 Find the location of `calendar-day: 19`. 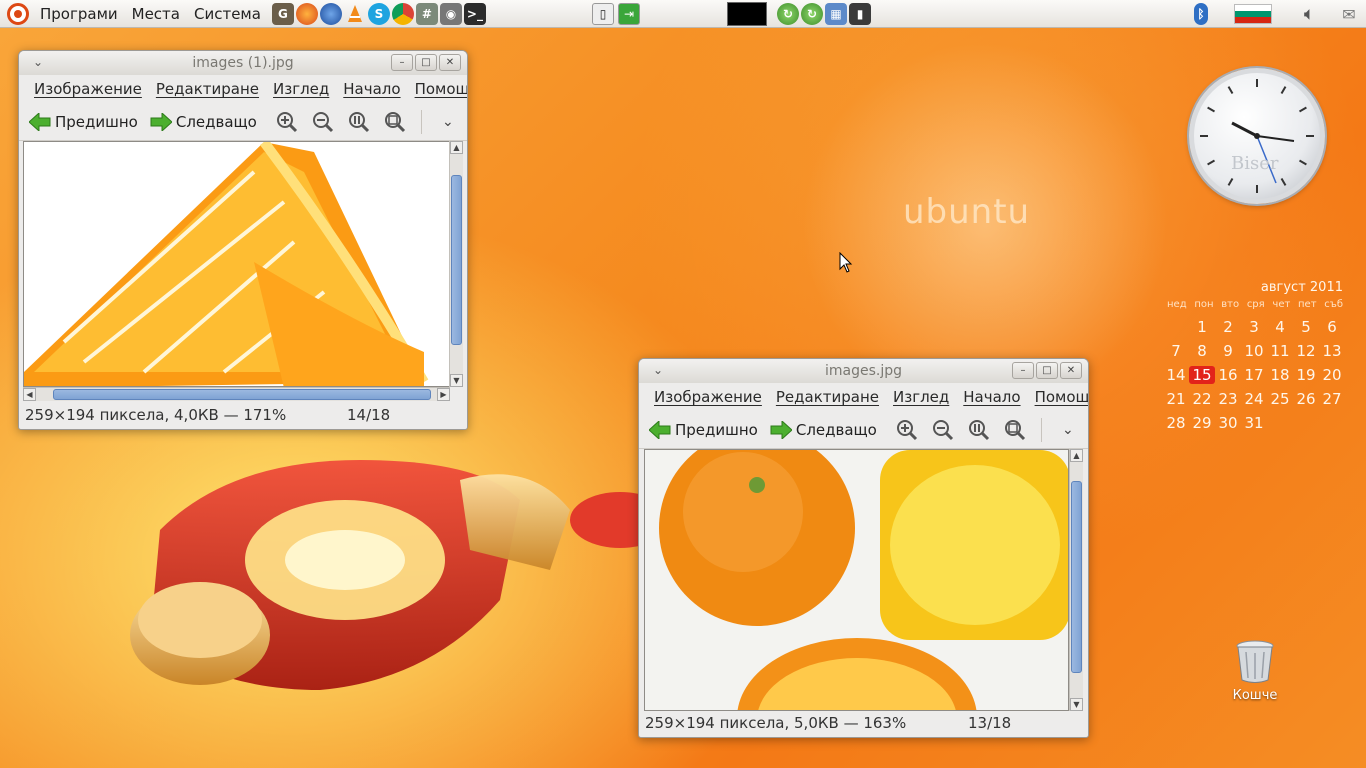

calendar-day: 19 is located at coordinates (1306, 375).